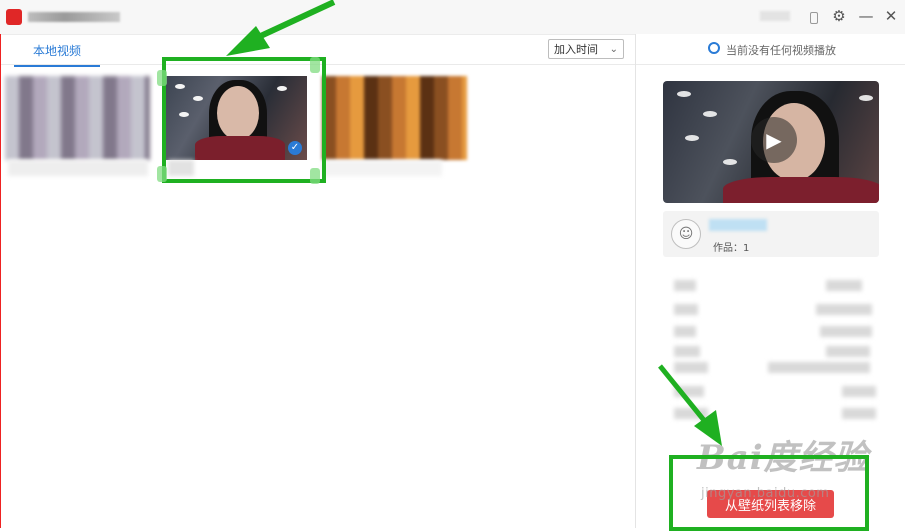 This screenshot has width=905, height=531. Describe the element at coordinates (576, 49) in the screenshot. I see `sort-select-value: 加入时间` at that location.